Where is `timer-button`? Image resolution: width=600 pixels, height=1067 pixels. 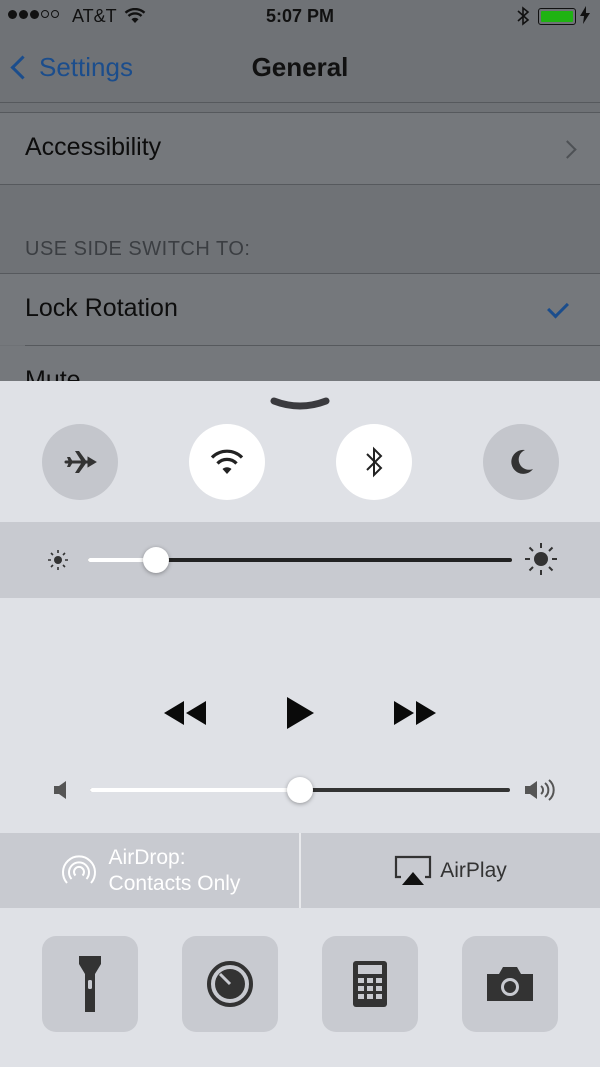
timer-button is located at coordinates (230, 984).